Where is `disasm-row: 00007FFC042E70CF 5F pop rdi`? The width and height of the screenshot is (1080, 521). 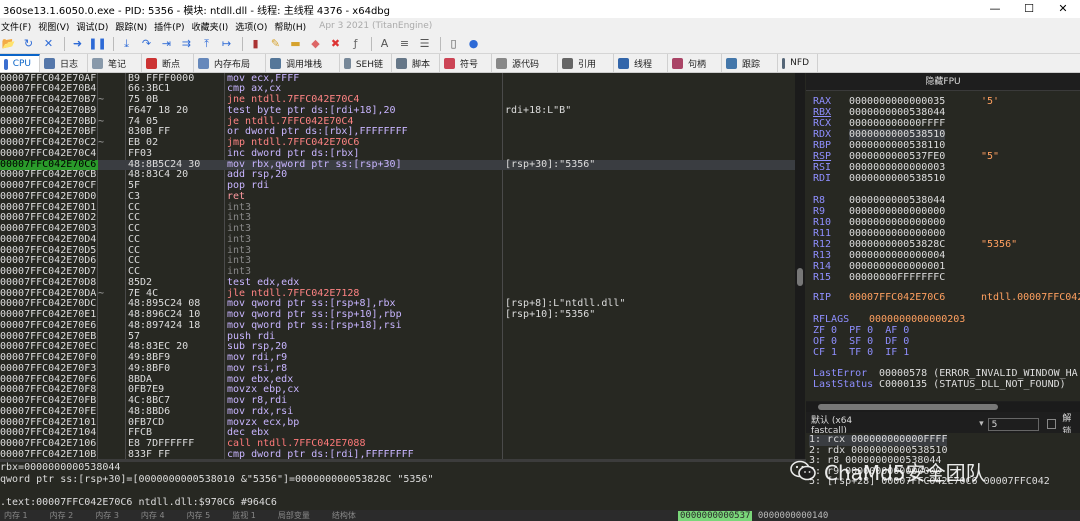 disasm-row: 00007FFC042E70CF 5F pop rdi is located at coordinates (397, 186).